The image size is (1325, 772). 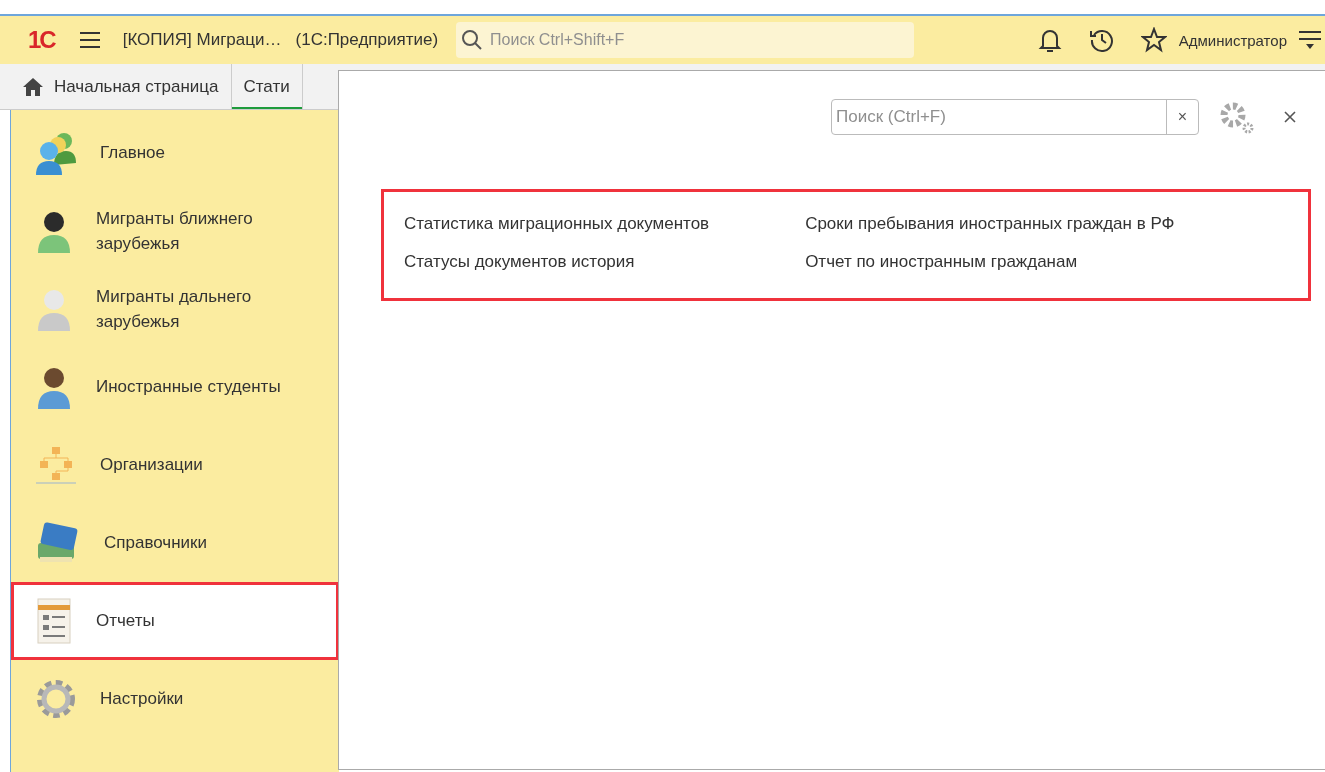 I want to click on sidebar-item: Организации, so click(x=175, y=465).